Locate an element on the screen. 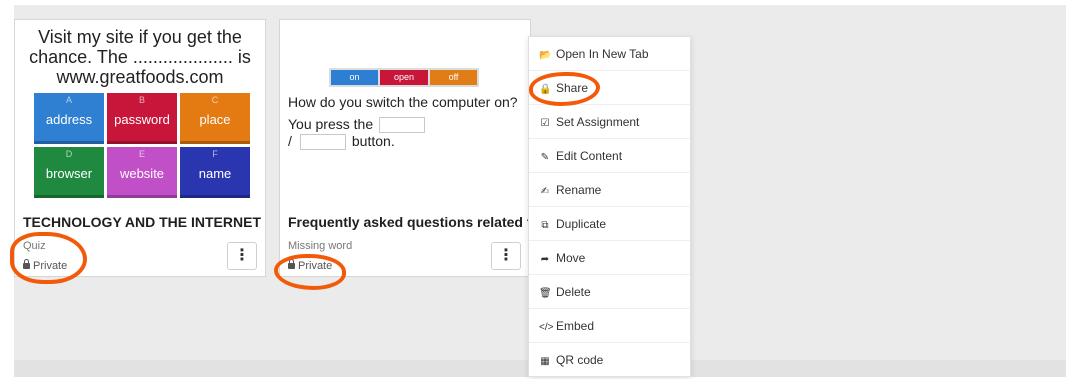  menu-item-edit-content: ✎ Edit Content is located at coordinates (609, 156).